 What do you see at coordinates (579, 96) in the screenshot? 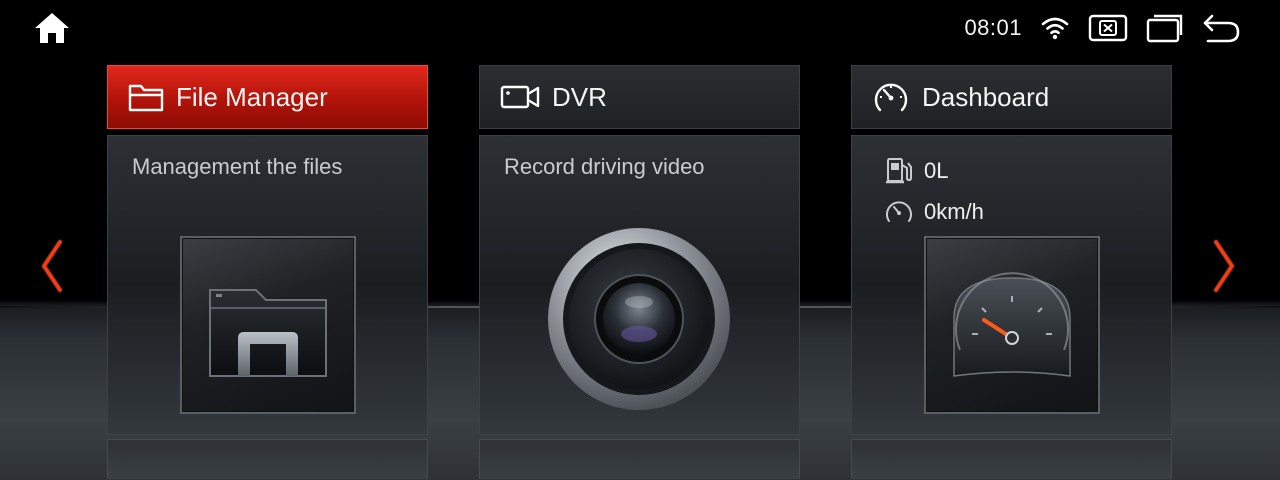
I see `card-title: DVR` at bounding box center [579, 96].